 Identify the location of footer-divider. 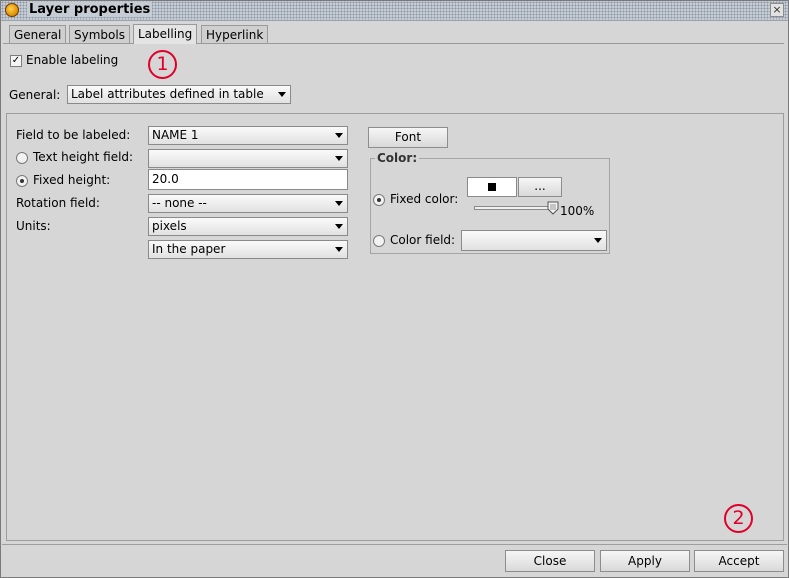
(394, 544).